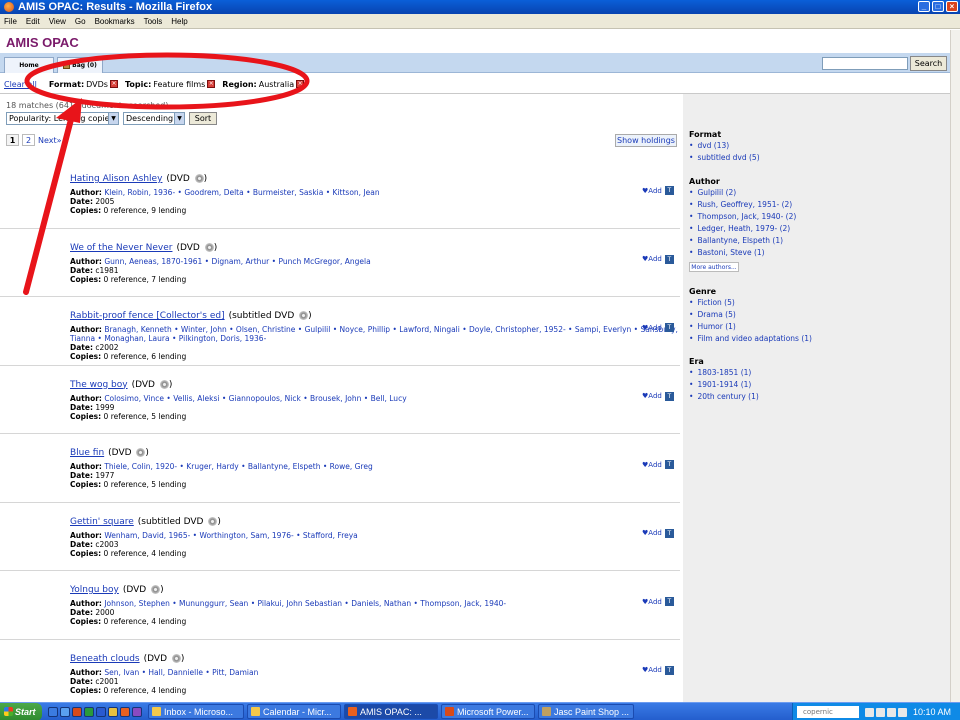  I want to click on facet-genre-item: Drama (5), so click(712, 314).